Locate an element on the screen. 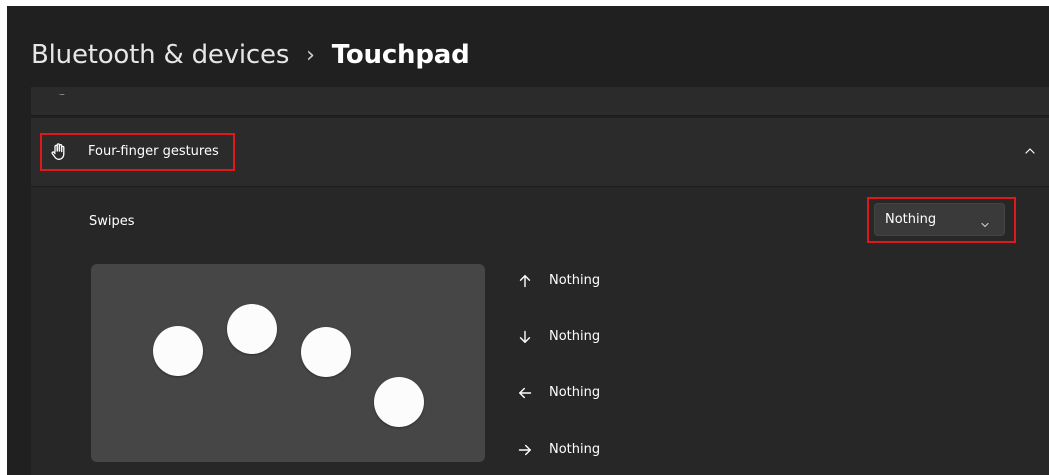 This screenshot has height=475, width=1049. swipe-left-value: Nothing is located at coordinates (575, 392).